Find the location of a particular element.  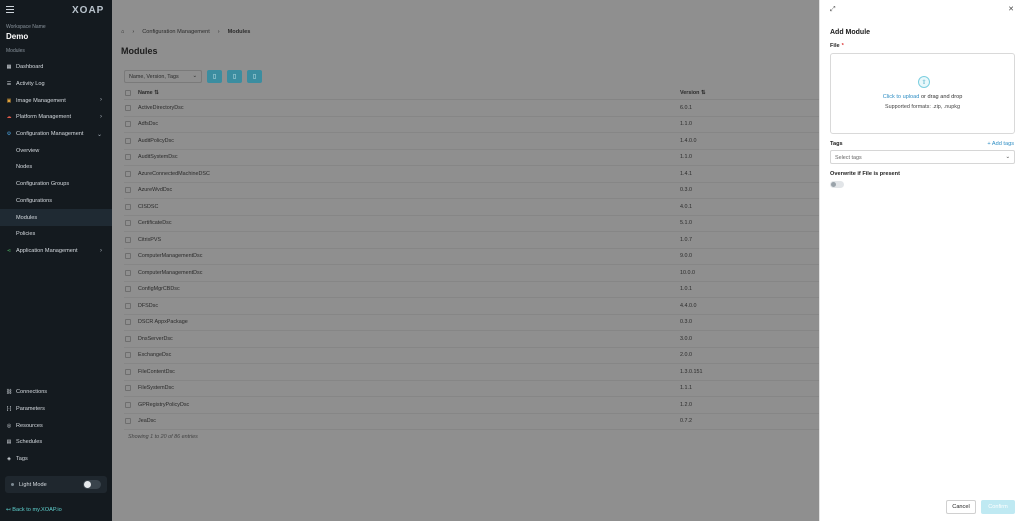

add-tags-button: + Add tags is located at coordinates (1000, 144).